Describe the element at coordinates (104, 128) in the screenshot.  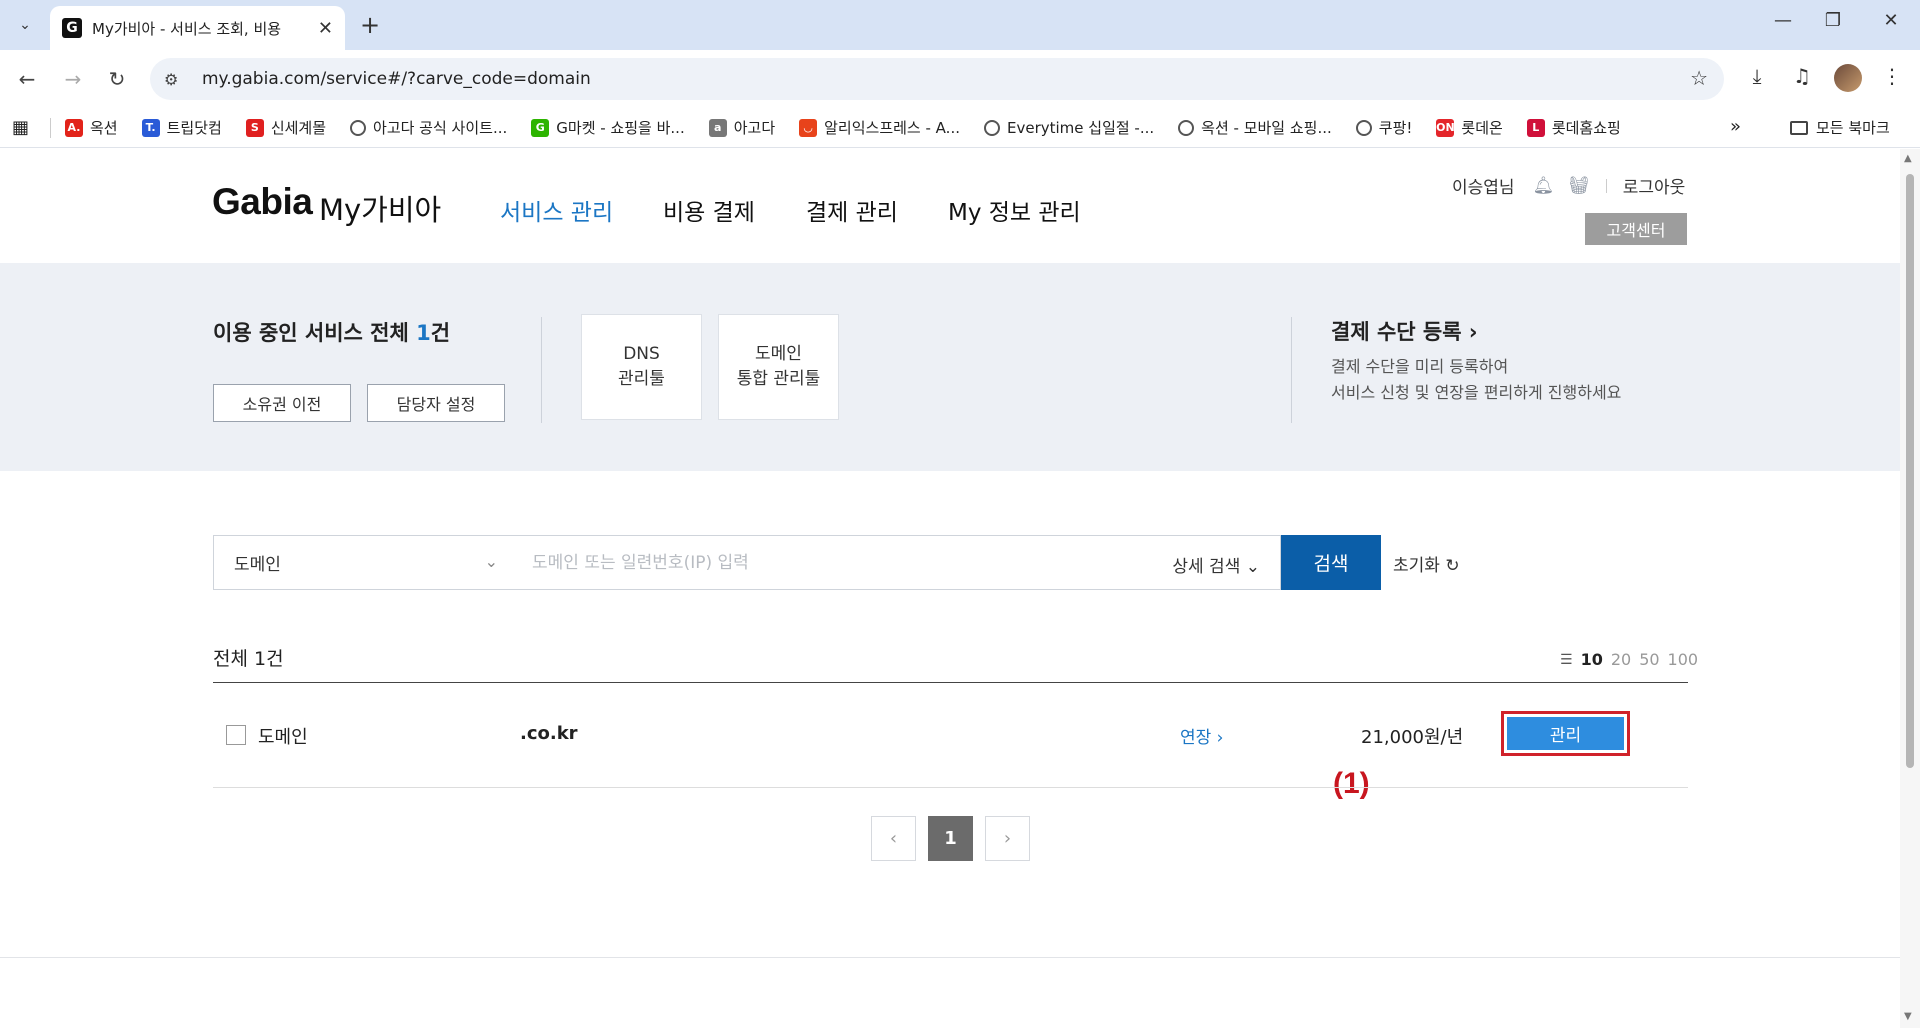
I see `bookmark-label: 옥션` at that location.